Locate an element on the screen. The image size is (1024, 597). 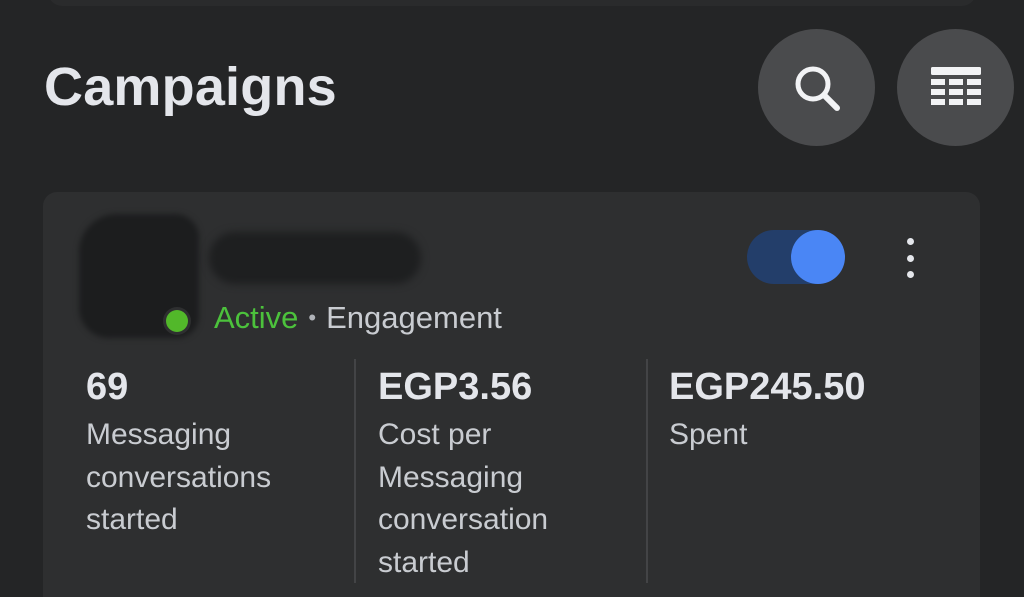
status-dot-icon is located at coordinates (177, 321).